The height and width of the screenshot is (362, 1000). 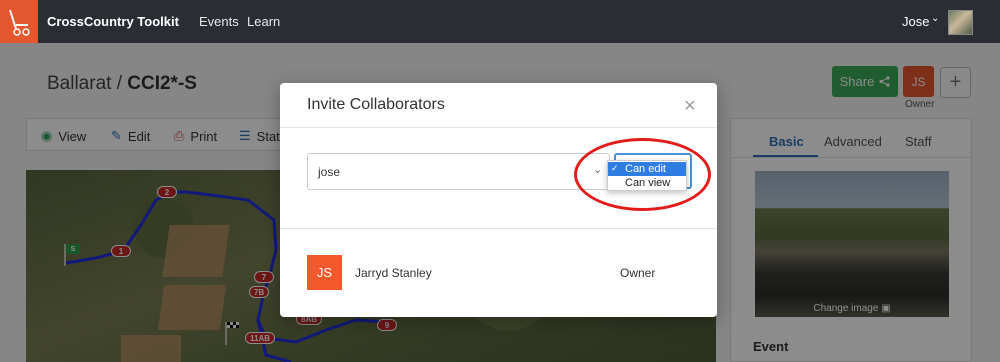 I want to click on modal-section-divider, so click(x=498, y=228).